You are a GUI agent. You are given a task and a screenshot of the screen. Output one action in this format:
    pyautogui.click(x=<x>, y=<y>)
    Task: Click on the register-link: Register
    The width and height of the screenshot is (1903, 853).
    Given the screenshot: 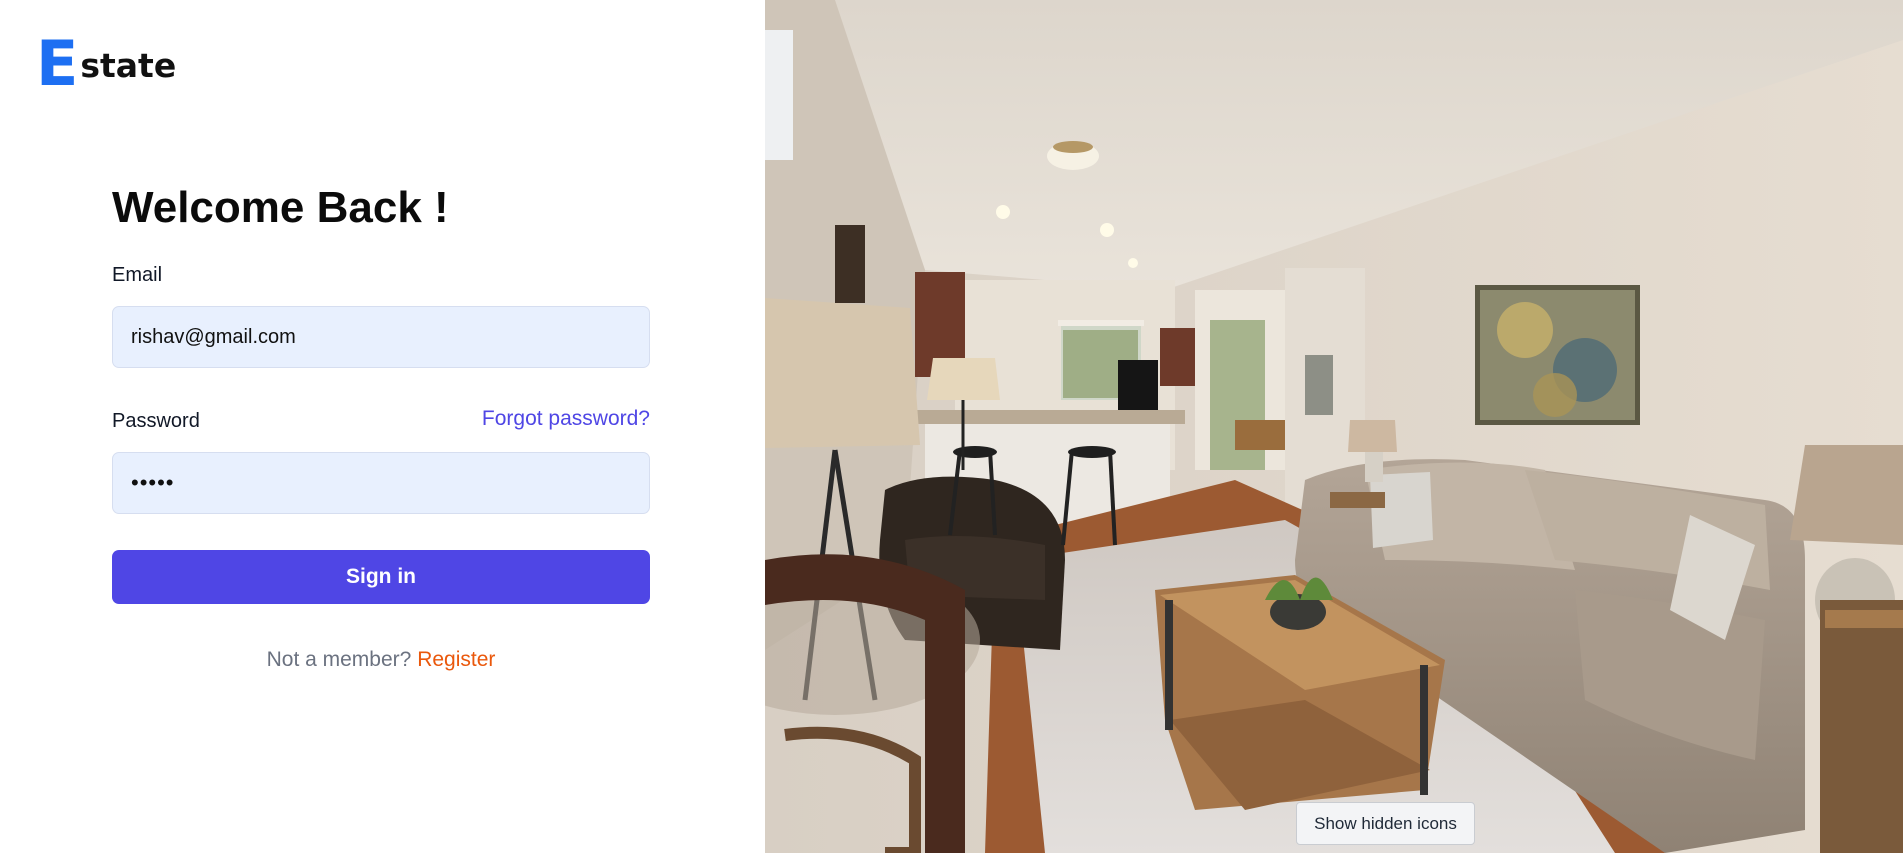 What is the action you would take?
    pyautogui.click(x=456, y=659)
    